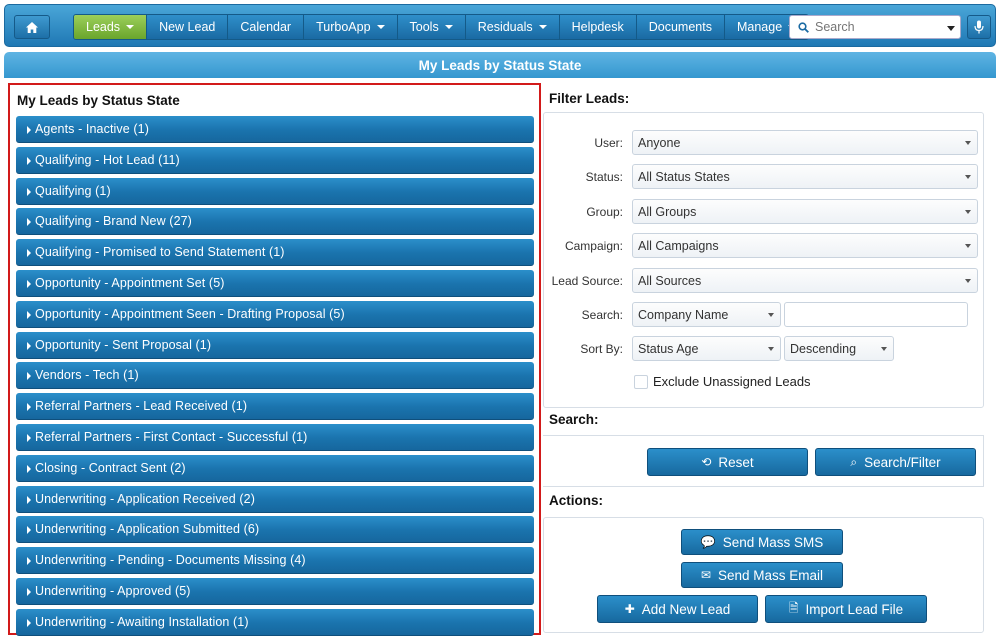 The image size is (1000, 639). I want to click on nav-documents: Documents, so click(680, 27).